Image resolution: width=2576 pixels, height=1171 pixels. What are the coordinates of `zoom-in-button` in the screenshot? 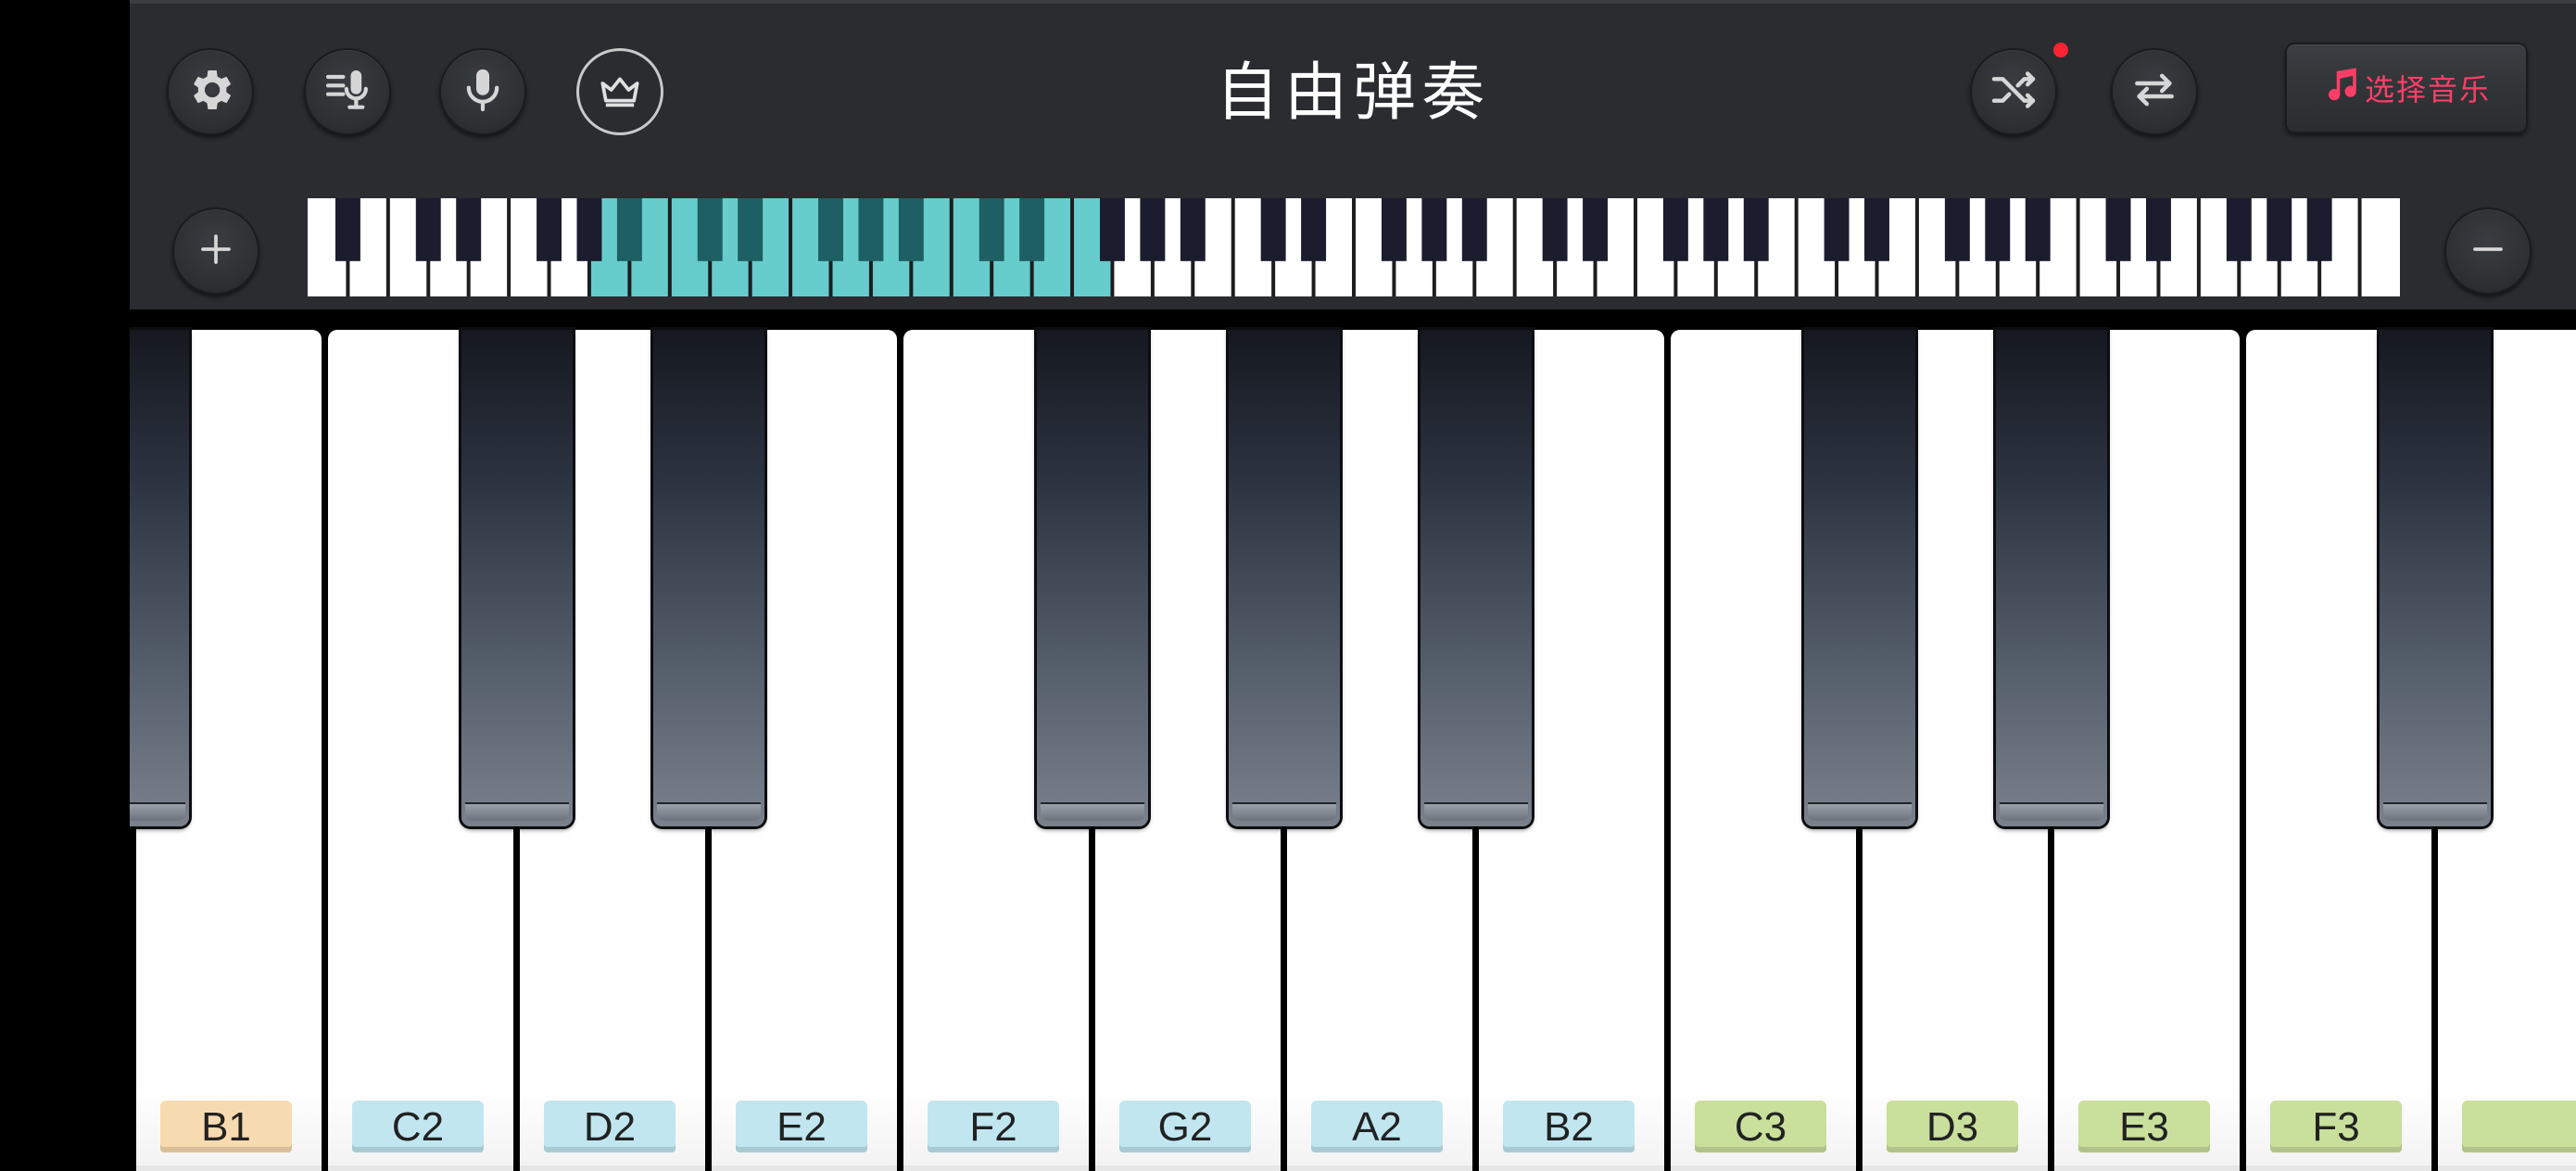 It's located at (216, 252).